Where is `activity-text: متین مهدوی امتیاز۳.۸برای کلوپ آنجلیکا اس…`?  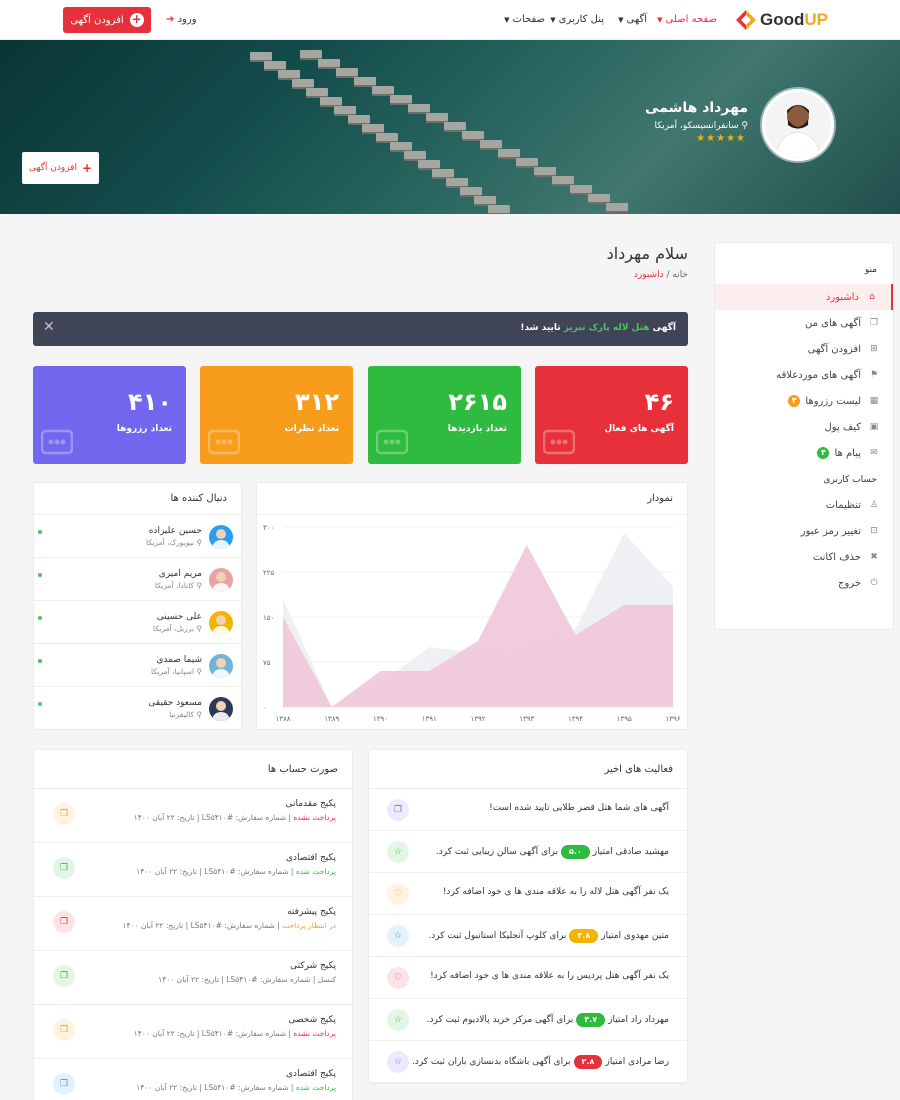 activity-text: متین مهدوی امتیاز۳.۸برای کلوپ آنجلیکا اس… is located at coordinates (548, 936).